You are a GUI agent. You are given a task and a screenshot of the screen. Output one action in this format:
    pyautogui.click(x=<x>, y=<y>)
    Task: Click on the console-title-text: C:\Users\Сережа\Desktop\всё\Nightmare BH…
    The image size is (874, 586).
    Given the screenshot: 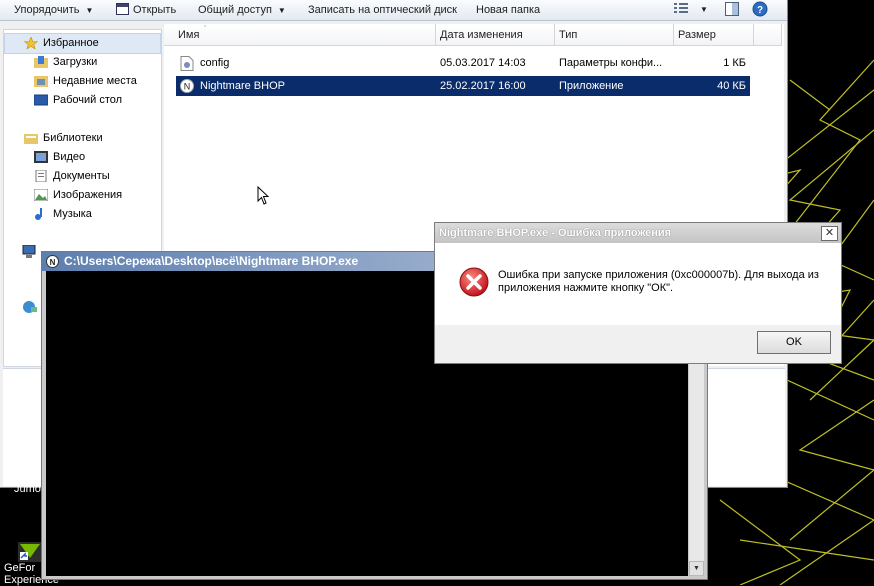 What is the action you would take?
    pyautogui.click(x=211, y=261)
    